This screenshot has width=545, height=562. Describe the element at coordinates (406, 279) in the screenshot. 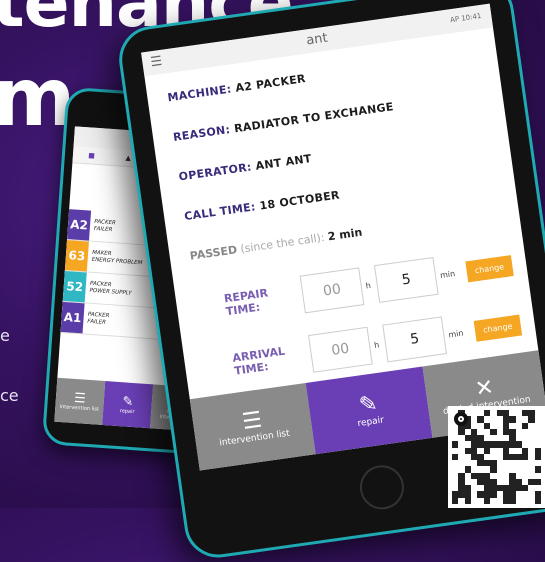

I see `repair-minutes-field: 5` at that location.